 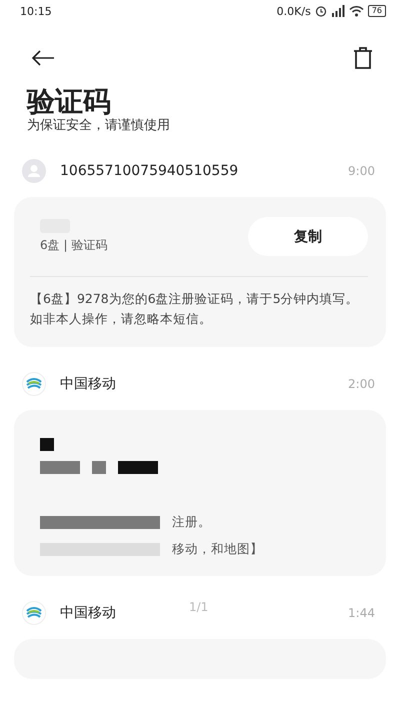 What do you see at coordinates (320, 11) in the screenshot?
I see `alarm-icon` at bounding box center [320, 11].